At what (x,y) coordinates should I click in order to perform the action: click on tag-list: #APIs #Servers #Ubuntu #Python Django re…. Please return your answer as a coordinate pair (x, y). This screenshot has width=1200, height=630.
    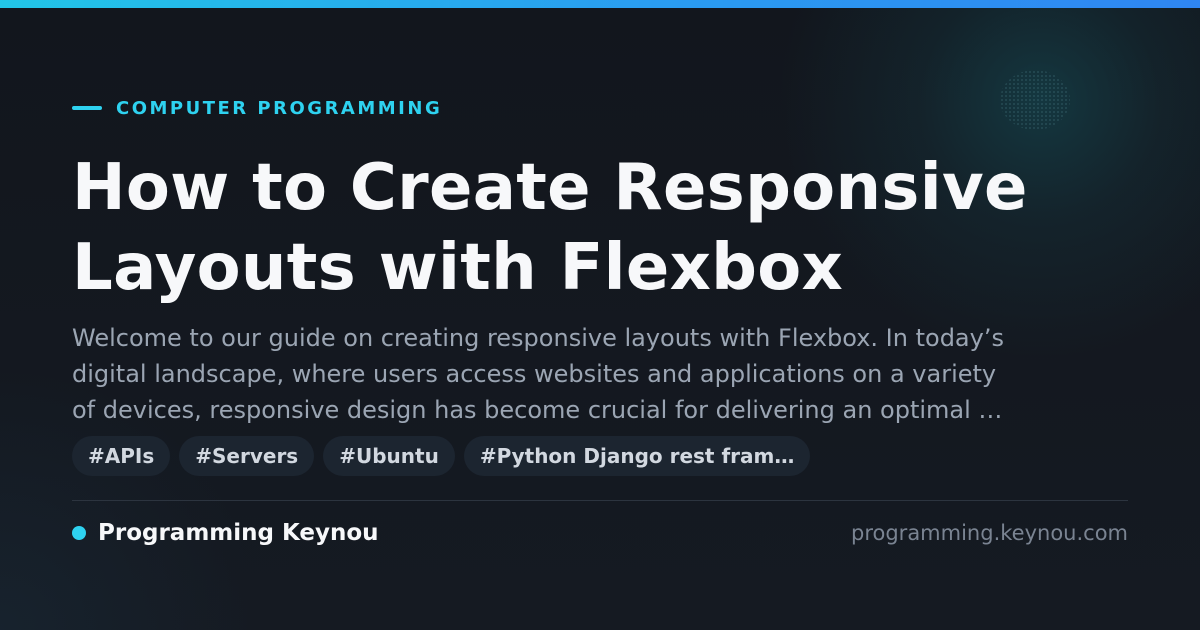
    Looking at the image, I should click on (441, 456).